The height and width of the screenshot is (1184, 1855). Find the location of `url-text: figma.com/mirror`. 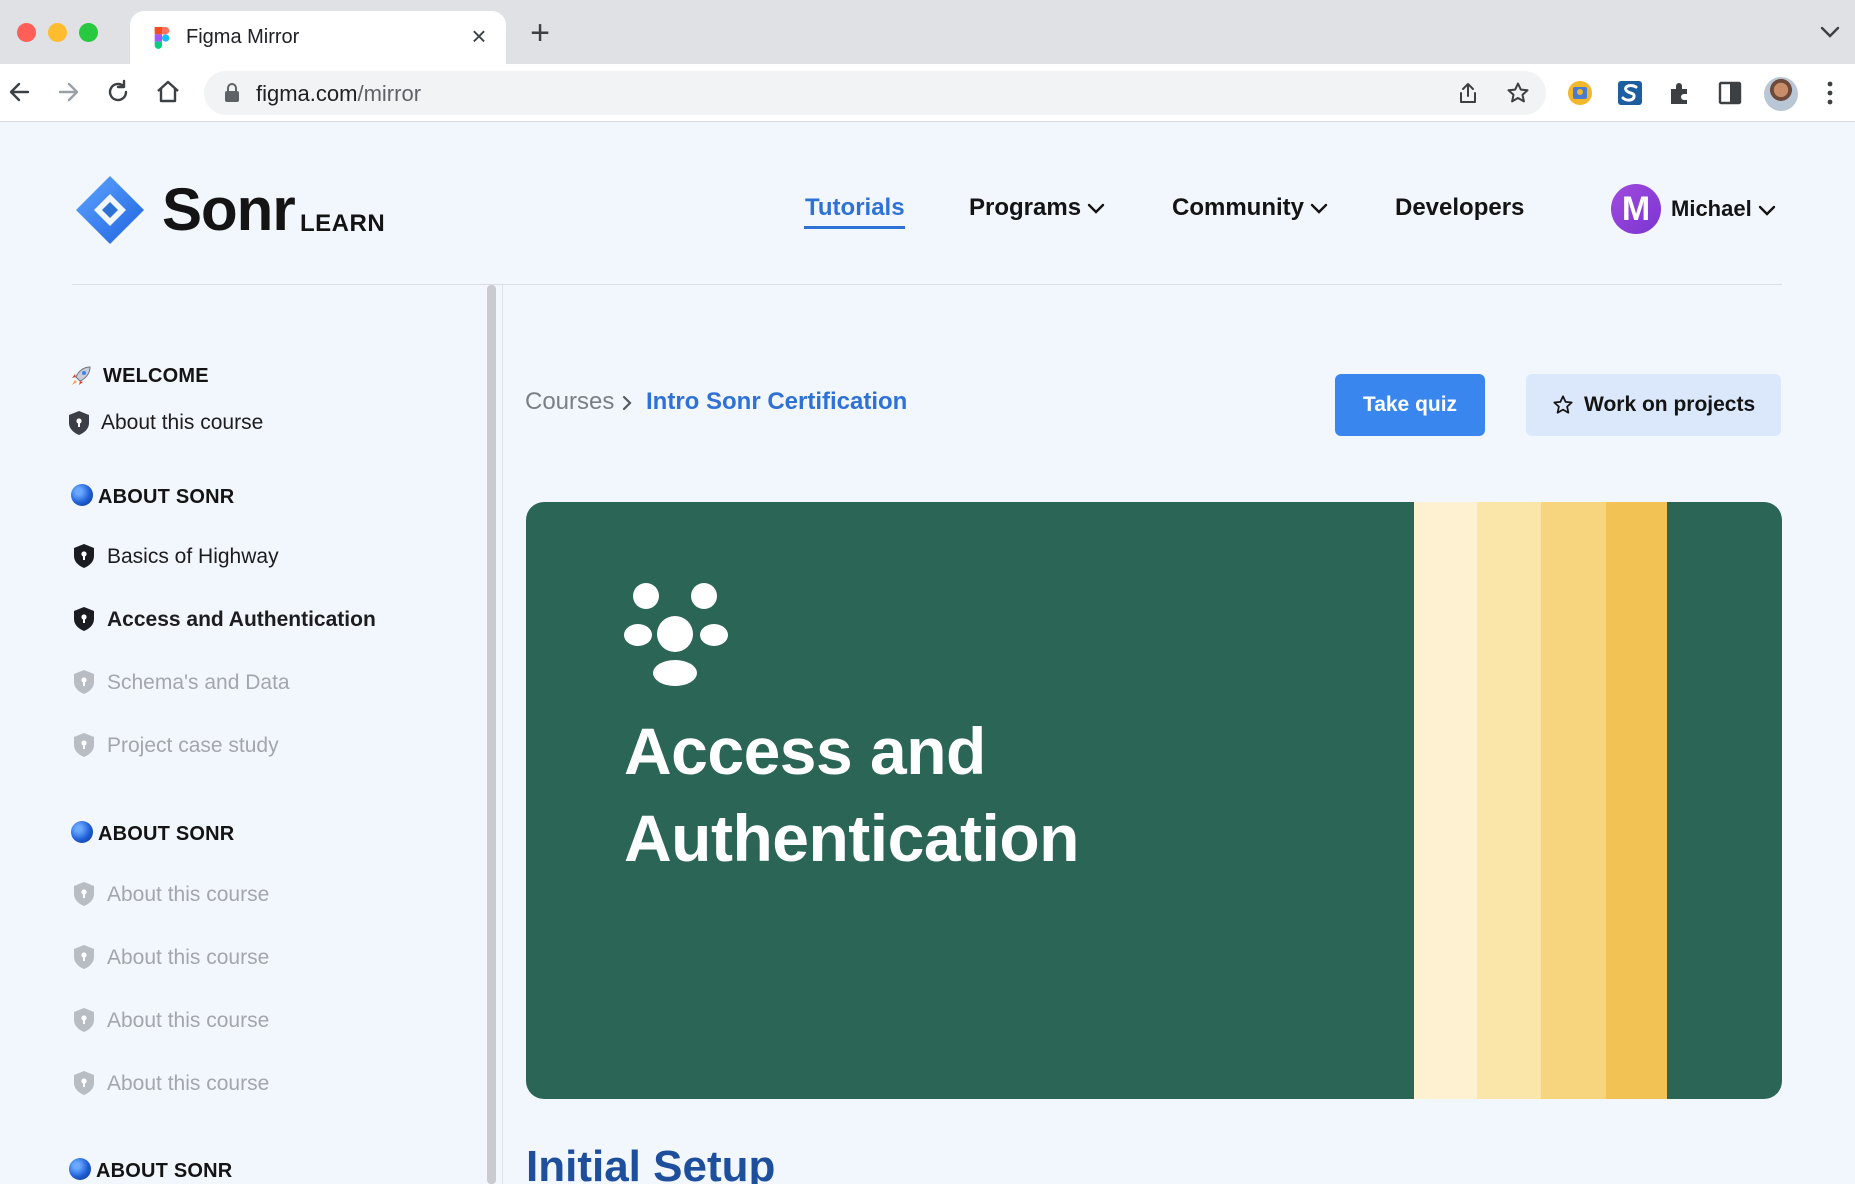

url-text: figma.com/mirror is located at coordinates (338, 94).